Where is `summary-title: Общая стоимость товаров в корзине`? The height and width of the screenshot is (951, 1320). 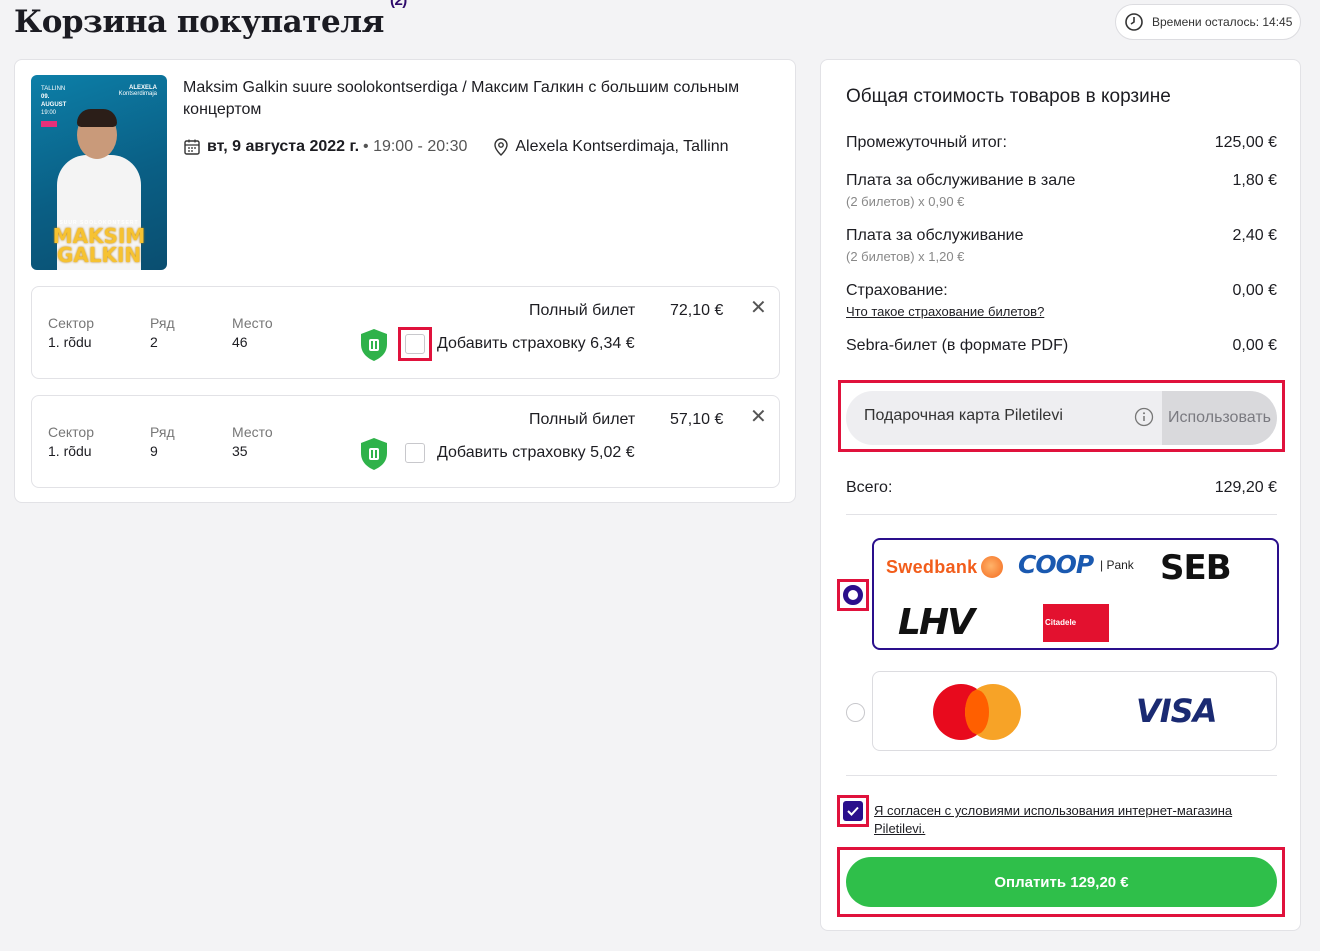 summary-title: Общая стоимость товаров в корзине is located at coordinates (1008, 96).